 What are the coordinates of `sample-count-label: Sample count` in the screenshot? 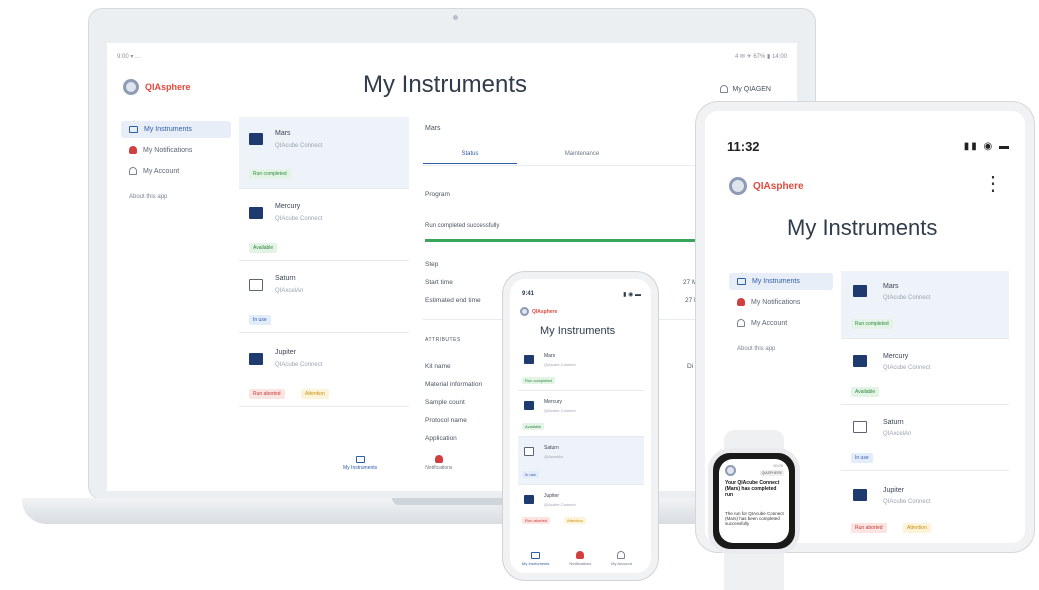 It's located at (445, 402).